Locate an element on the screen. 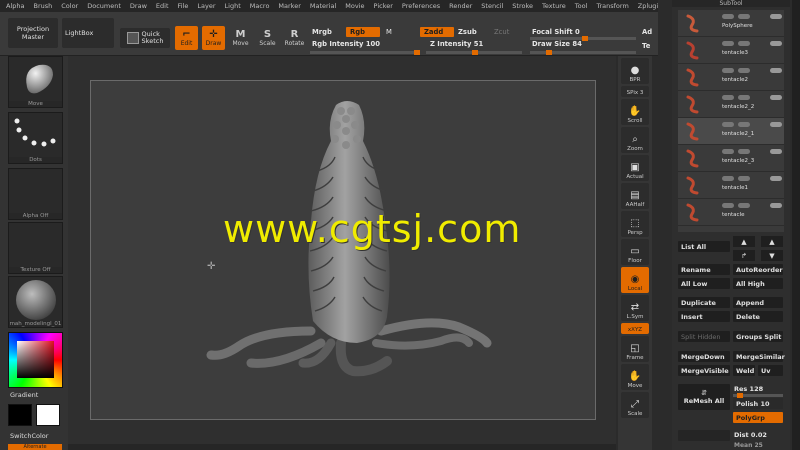 The image size is (800, 450). shelf-bpr-button: ● BPR is located at coordinates (635, 71).